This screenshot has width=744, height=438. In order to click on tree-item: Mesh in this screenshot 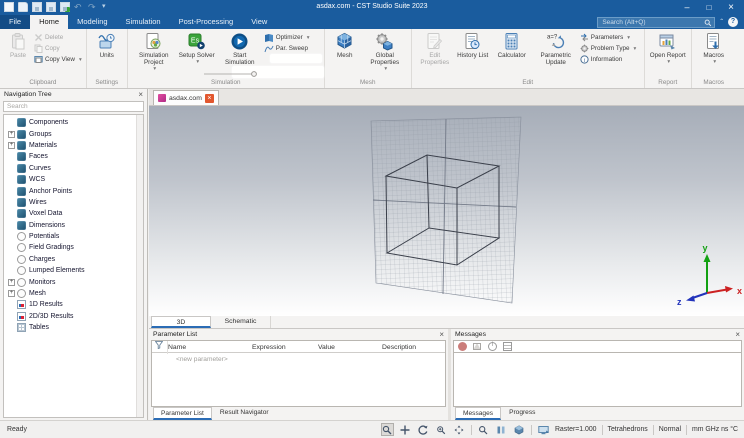, I will do `click(70, 293)`.